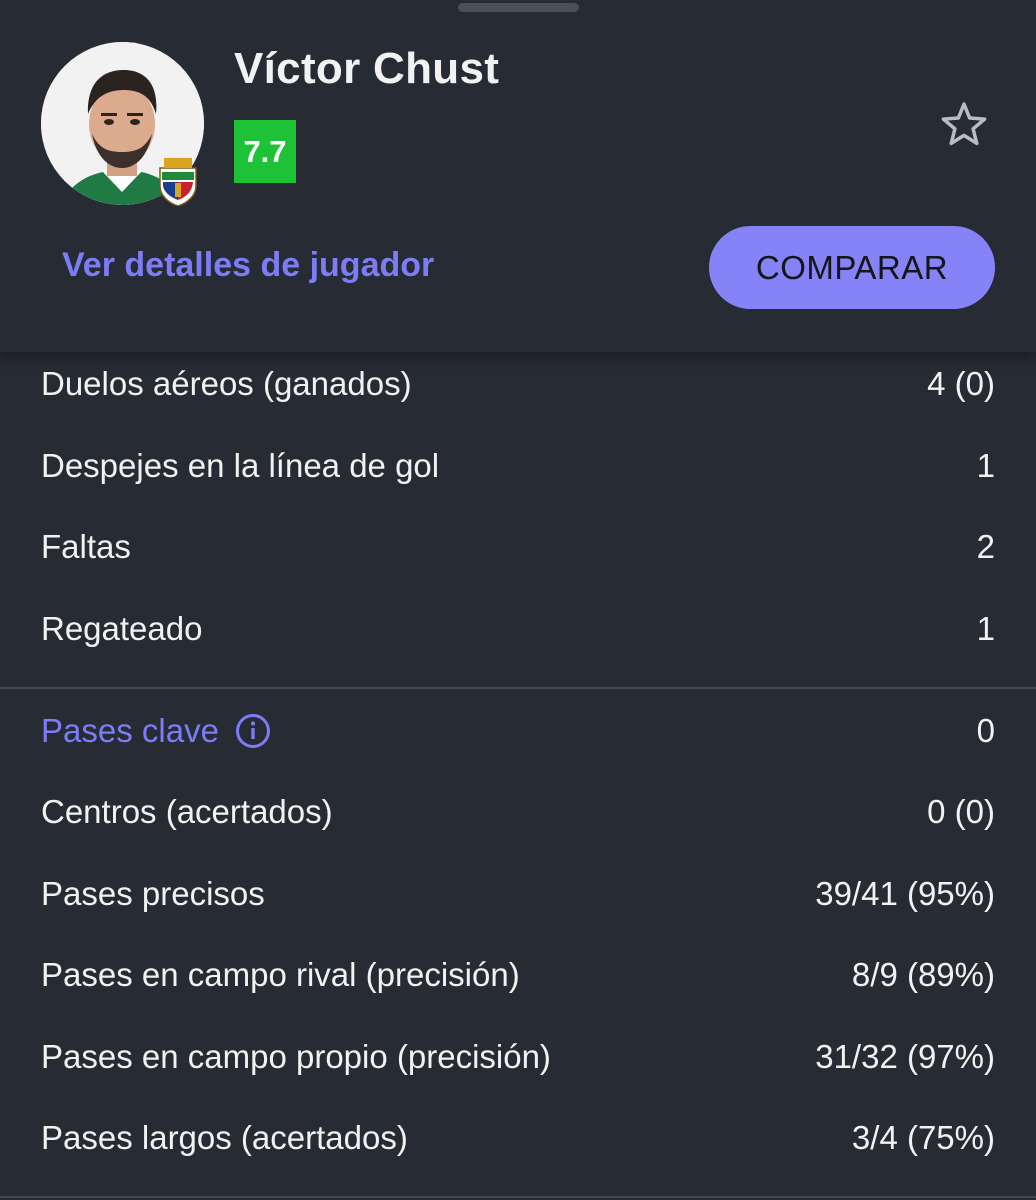  Describe the element at coordinates (923, 974) in the screenshot. I see `stat-value: 8/9 (89%)` at that location.